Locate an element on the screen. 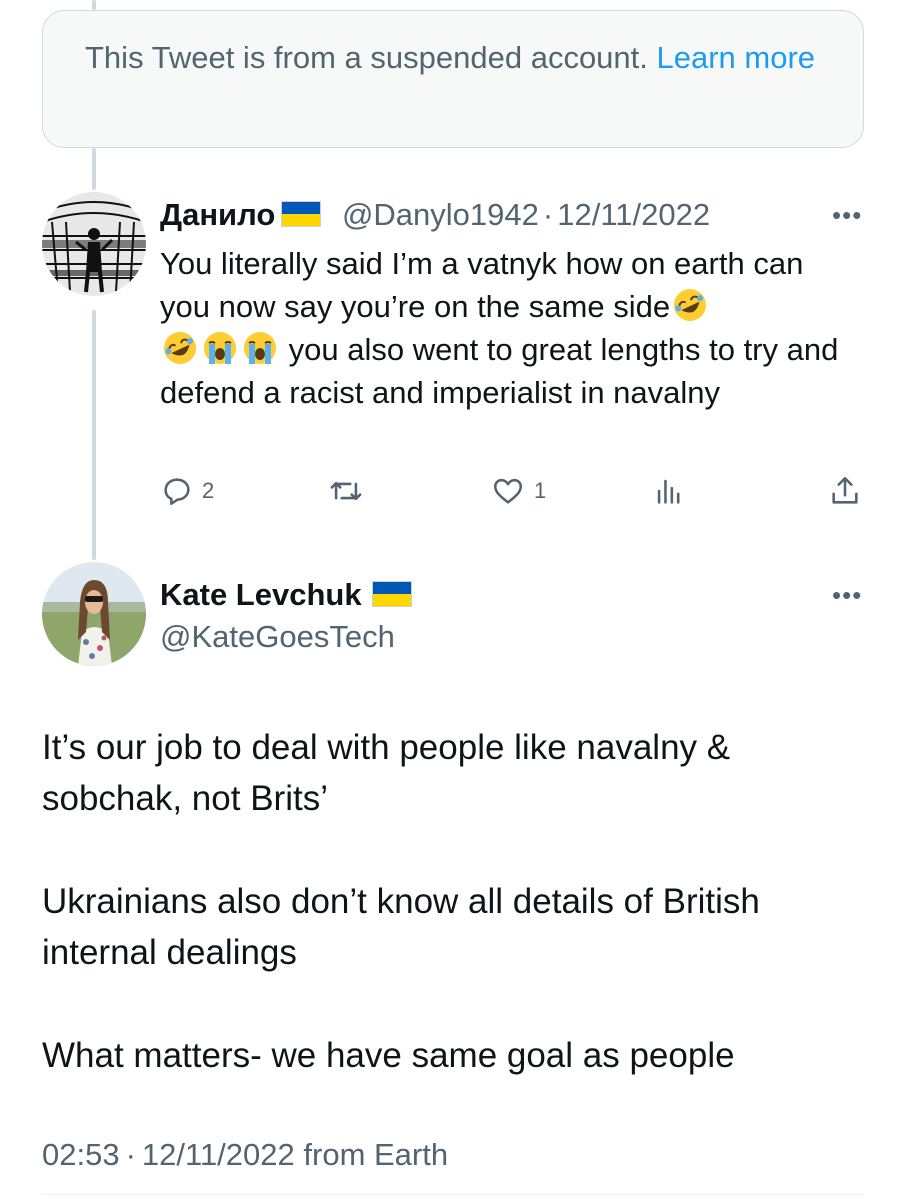 The image size is (908, 1200). reply-handle: @Danylo1942 is located at coordinates (440, 214).